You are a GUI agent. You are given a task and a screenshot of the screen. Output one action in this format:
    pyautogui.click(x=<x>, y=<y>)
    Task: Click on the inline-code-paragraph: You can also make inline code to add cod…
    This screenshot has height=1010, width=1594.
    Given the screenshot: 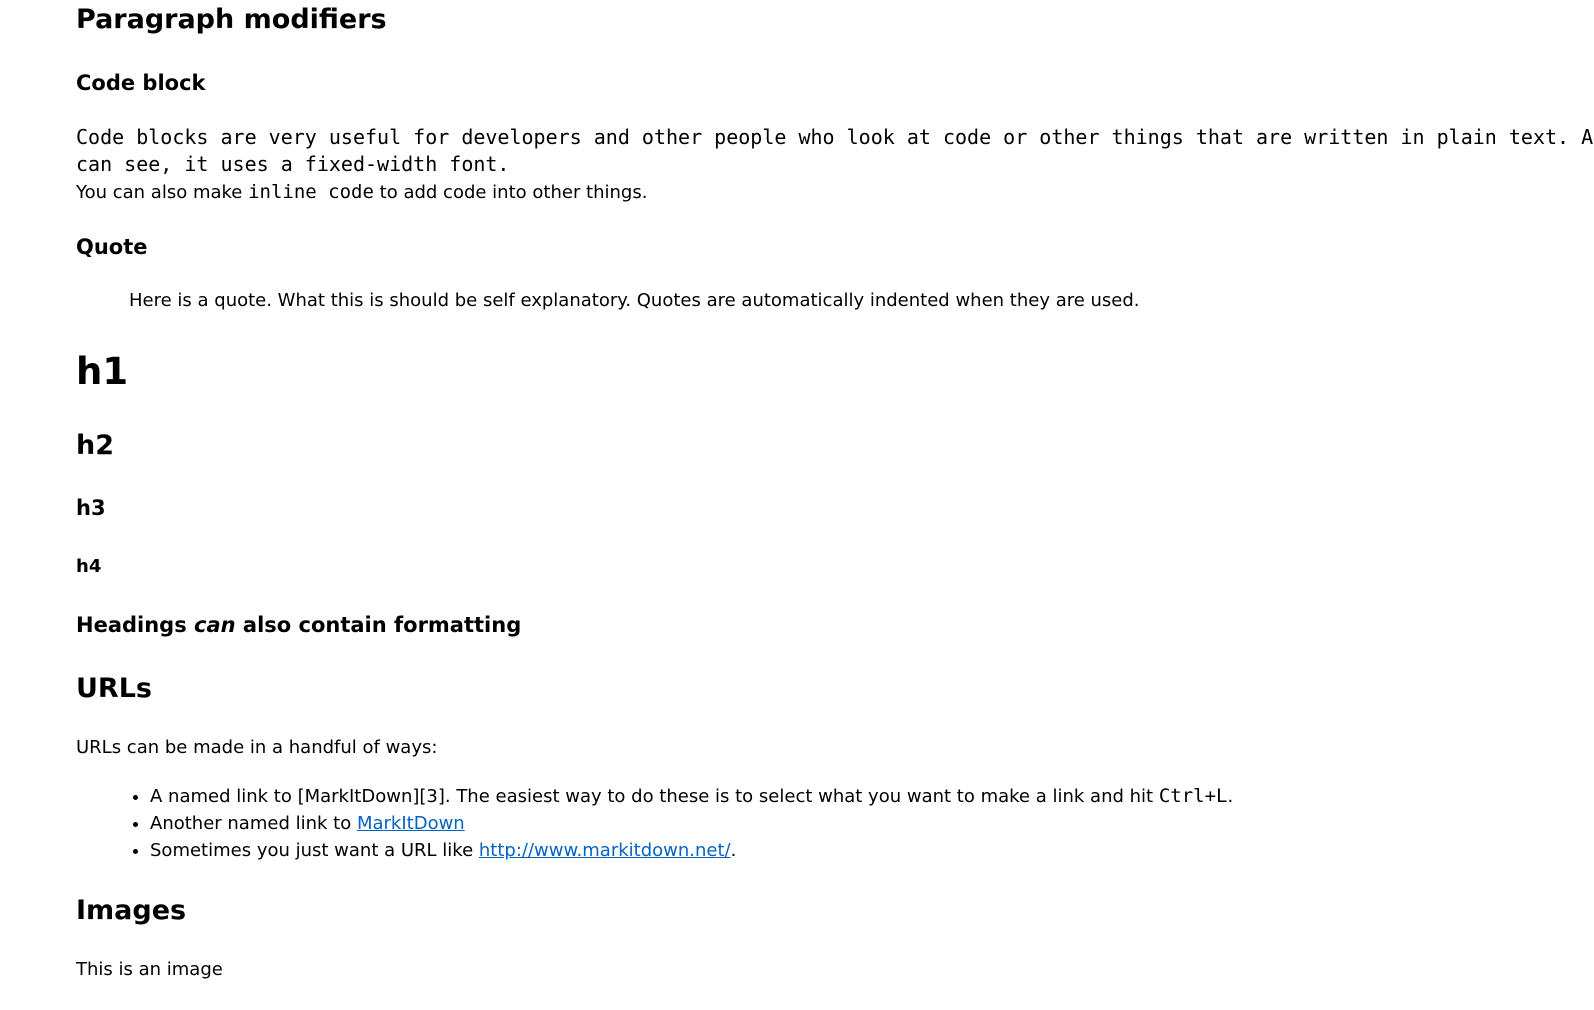 What is the action you would take?
    pyautogui.click(x=361, y=192)
    